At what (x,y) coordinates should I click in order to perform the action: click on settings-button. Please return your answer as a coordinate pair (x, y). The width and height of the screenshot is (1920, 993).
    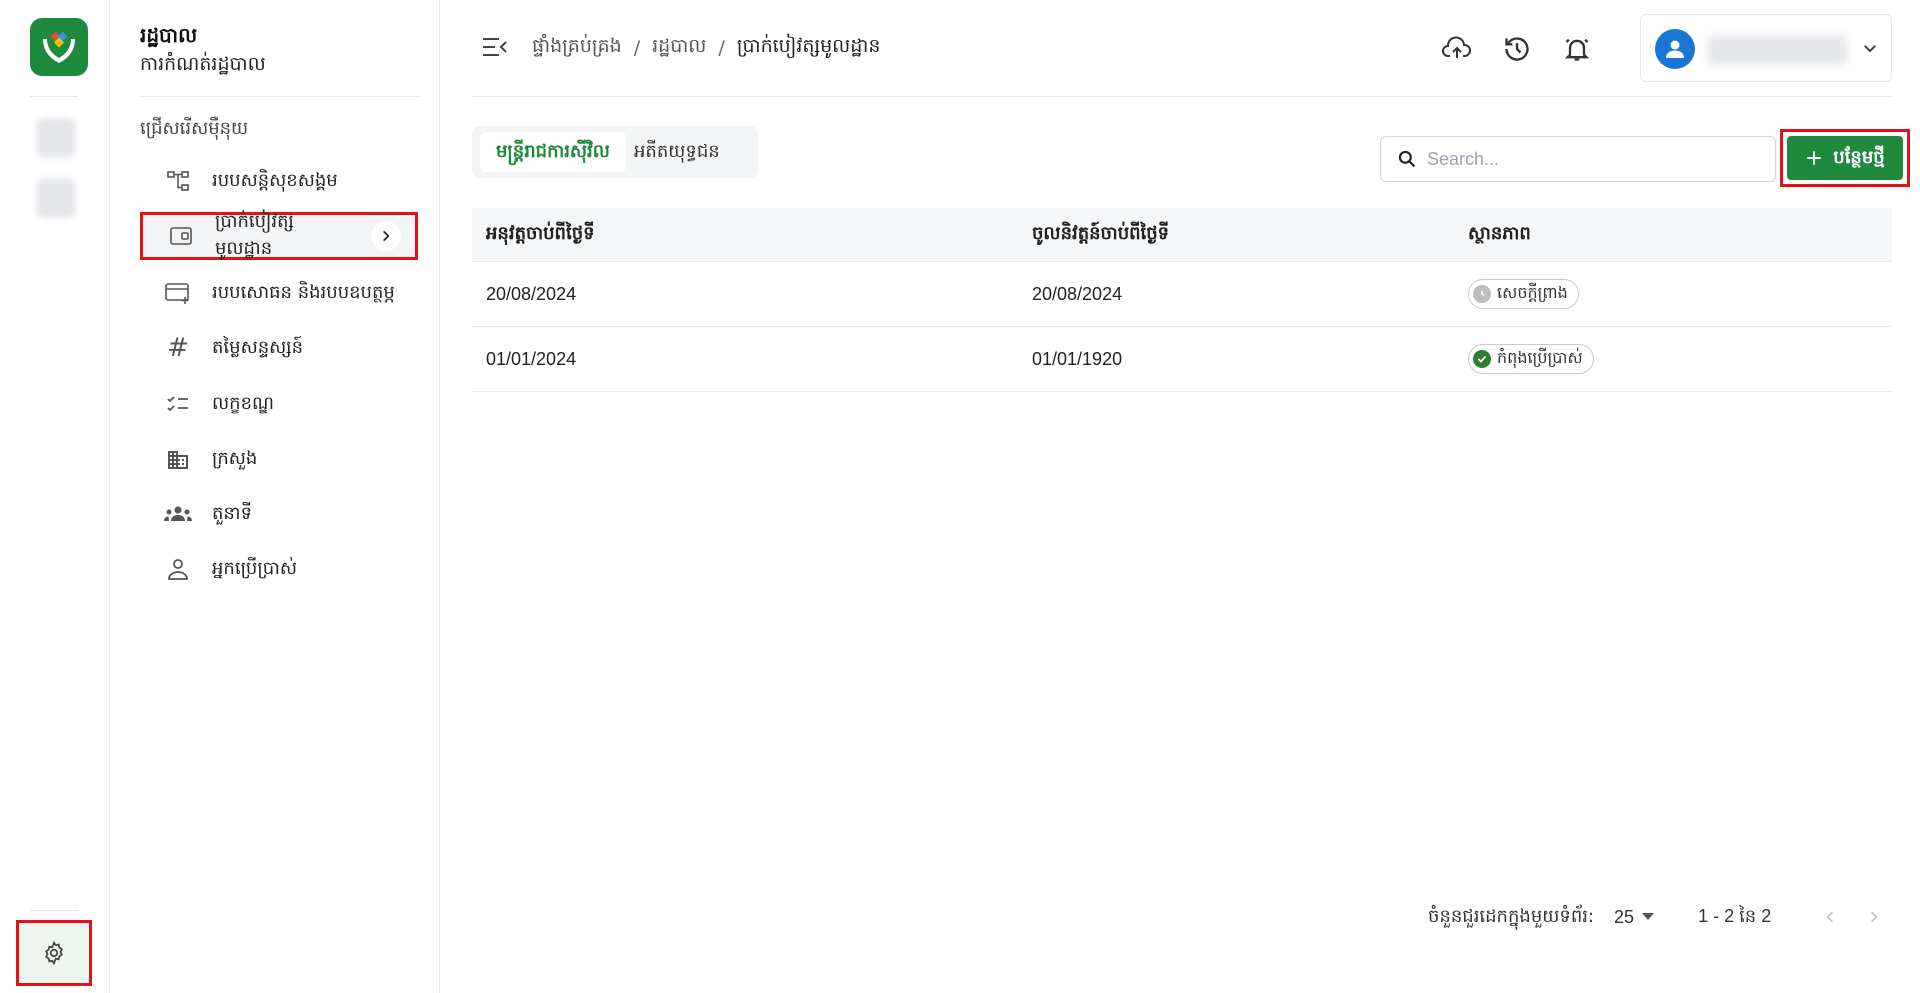
    Looking at the image, I should click on (54, 953).